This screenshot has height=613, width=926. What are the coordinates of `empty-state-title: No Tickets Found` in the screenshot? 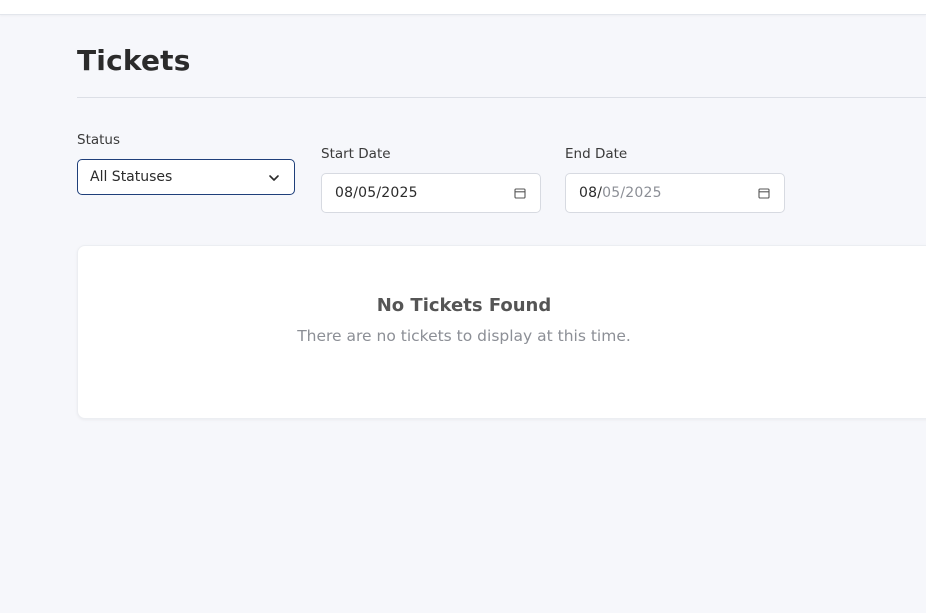 It's located at (464, 305).